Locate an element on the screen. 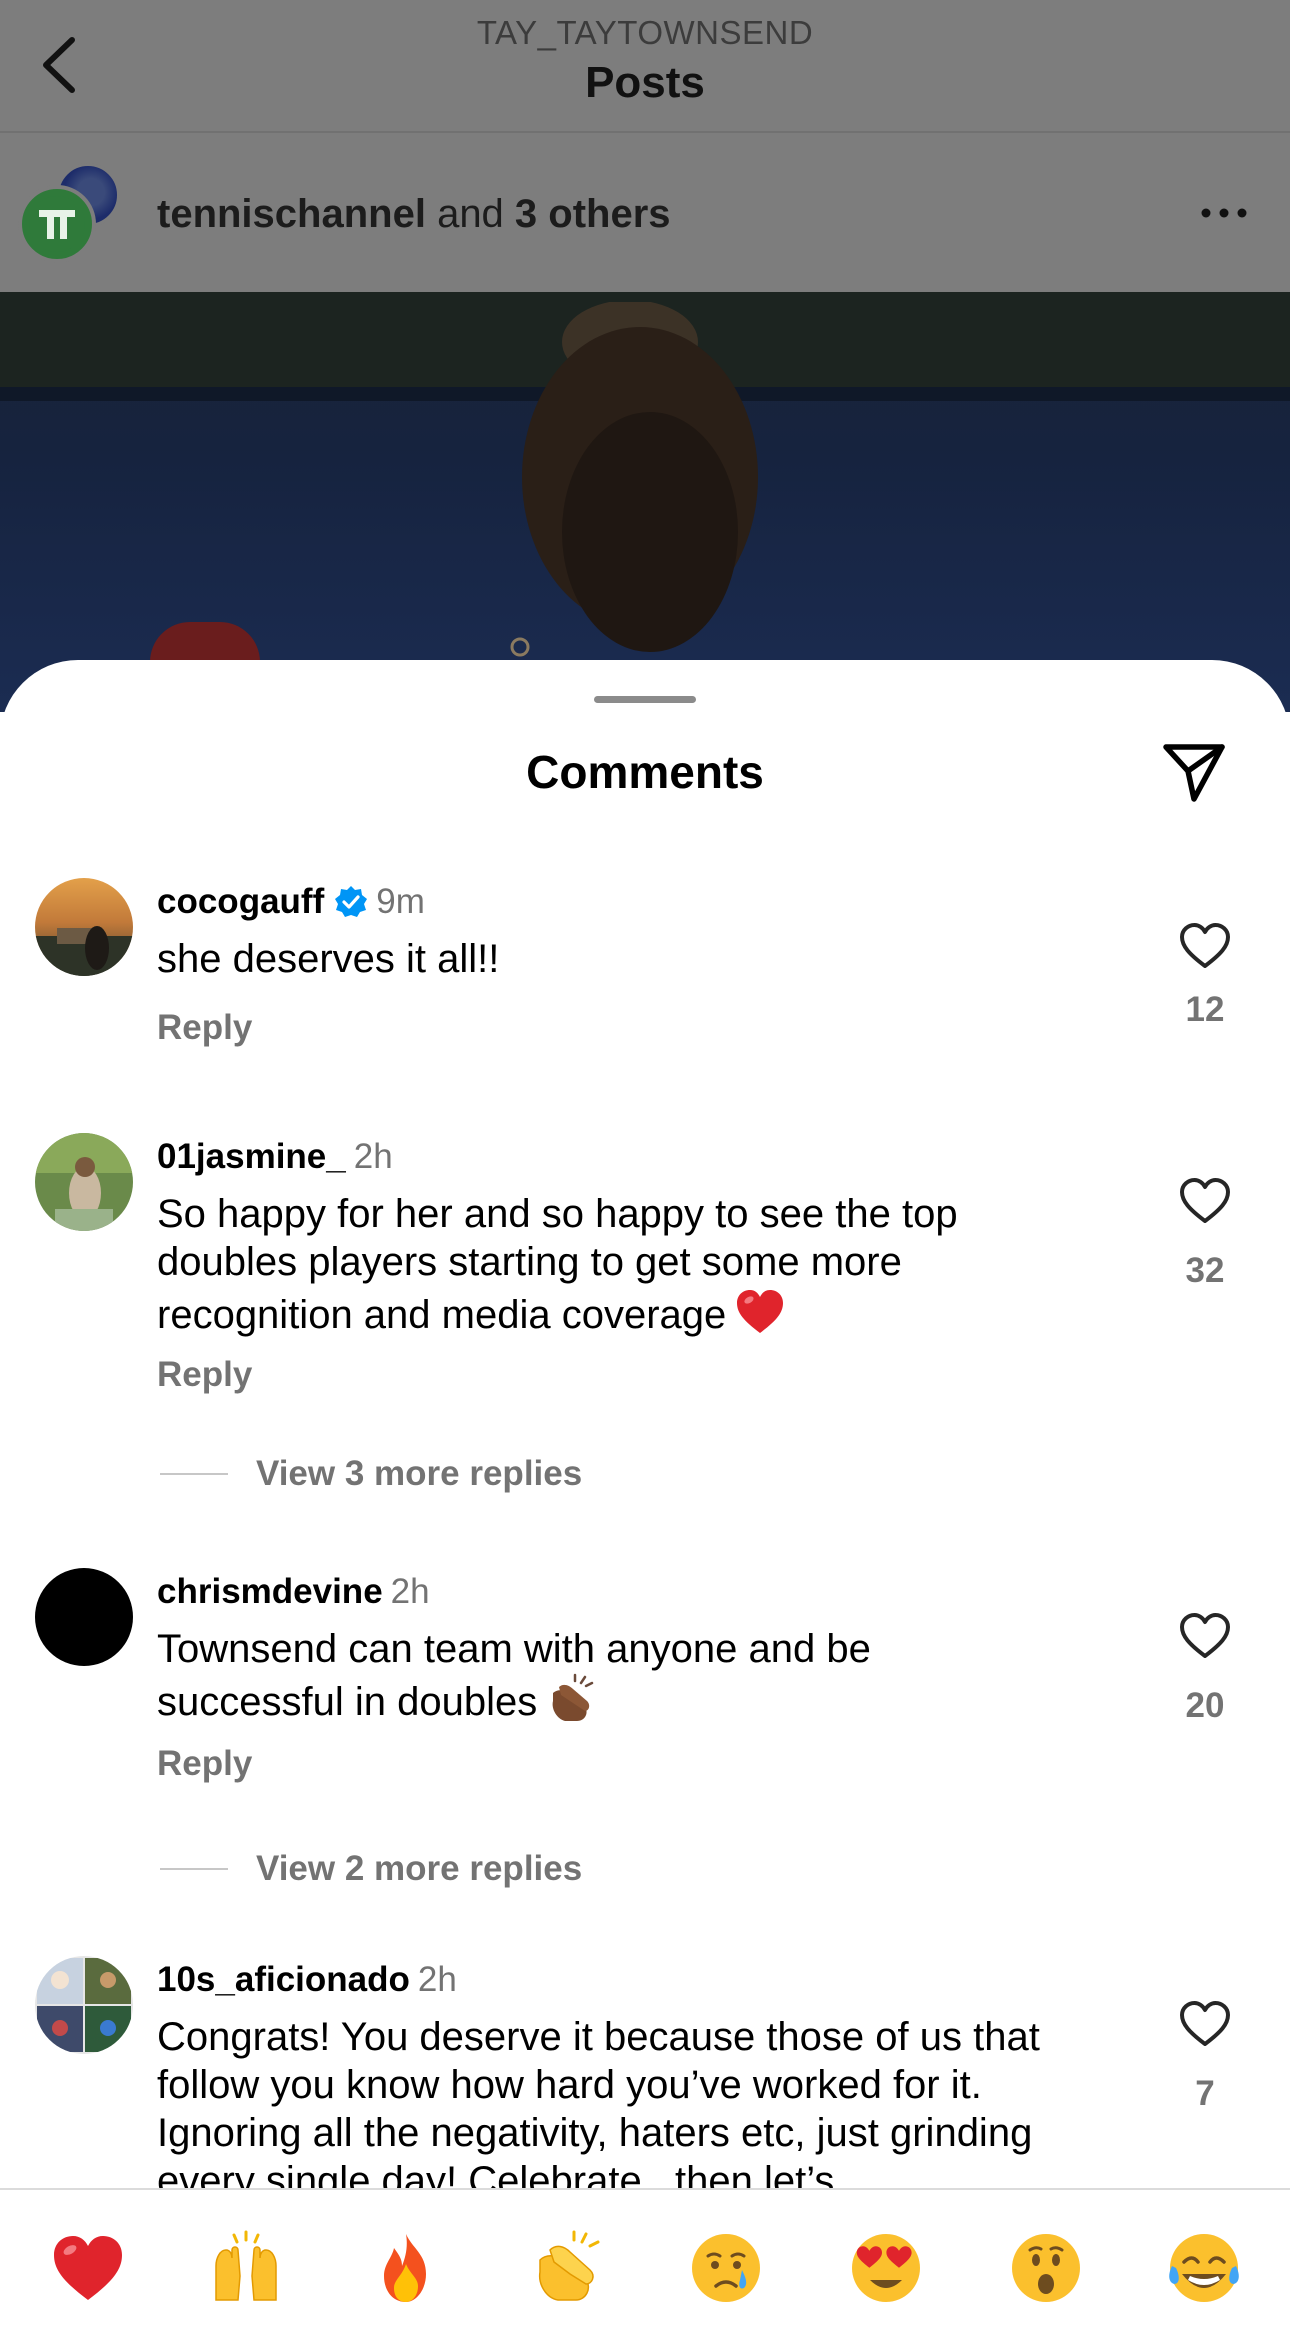  view-replies-label: View 2 more replies is located at coordinates (419, 1869).